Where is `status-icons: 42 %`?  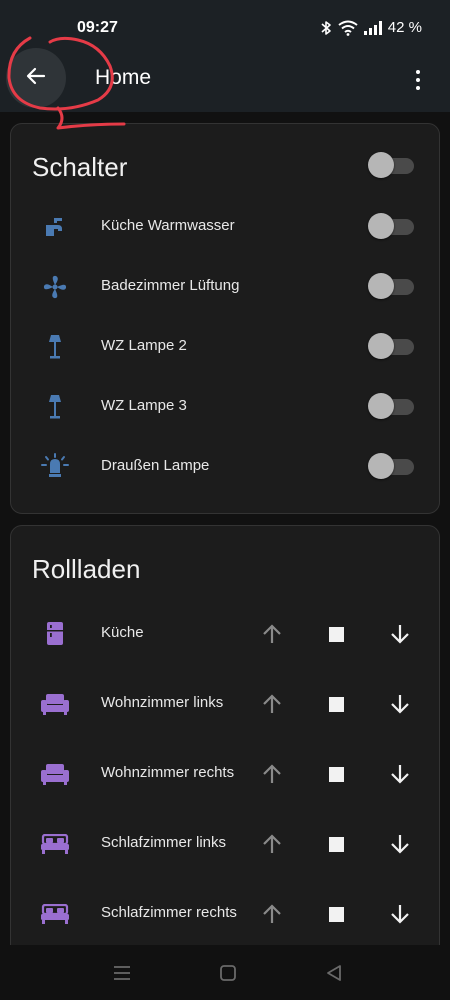 status-icons: 42 % is located at coordinates (371, 27).